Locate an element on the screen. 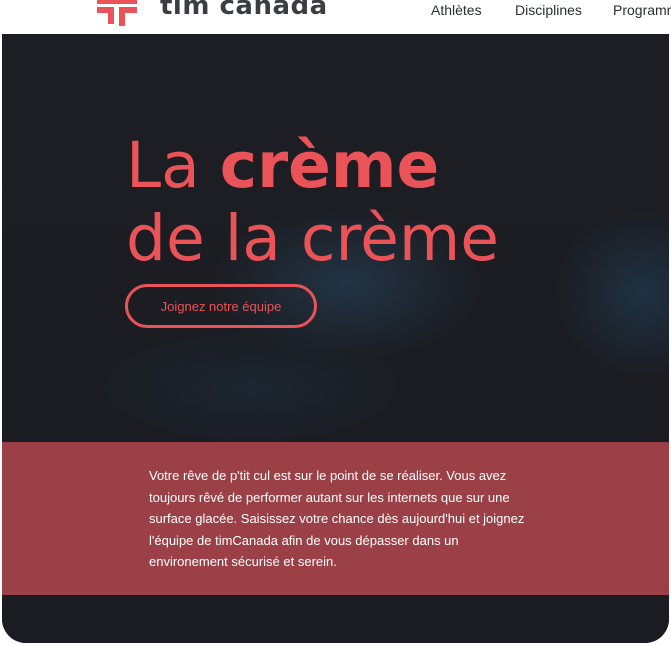 This screenshot has width=671, height=645. nav-item-programs: Programmes is located at coordinates (642, 10).